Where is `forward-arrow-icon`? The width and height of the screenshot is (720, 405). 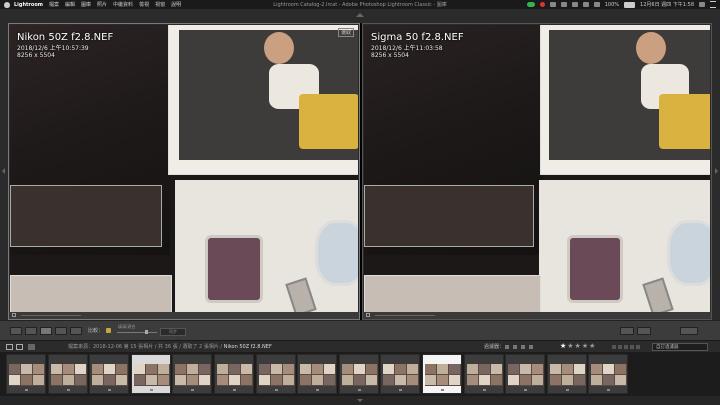
forward-arrow-icon is located at coordinates (53, 347).